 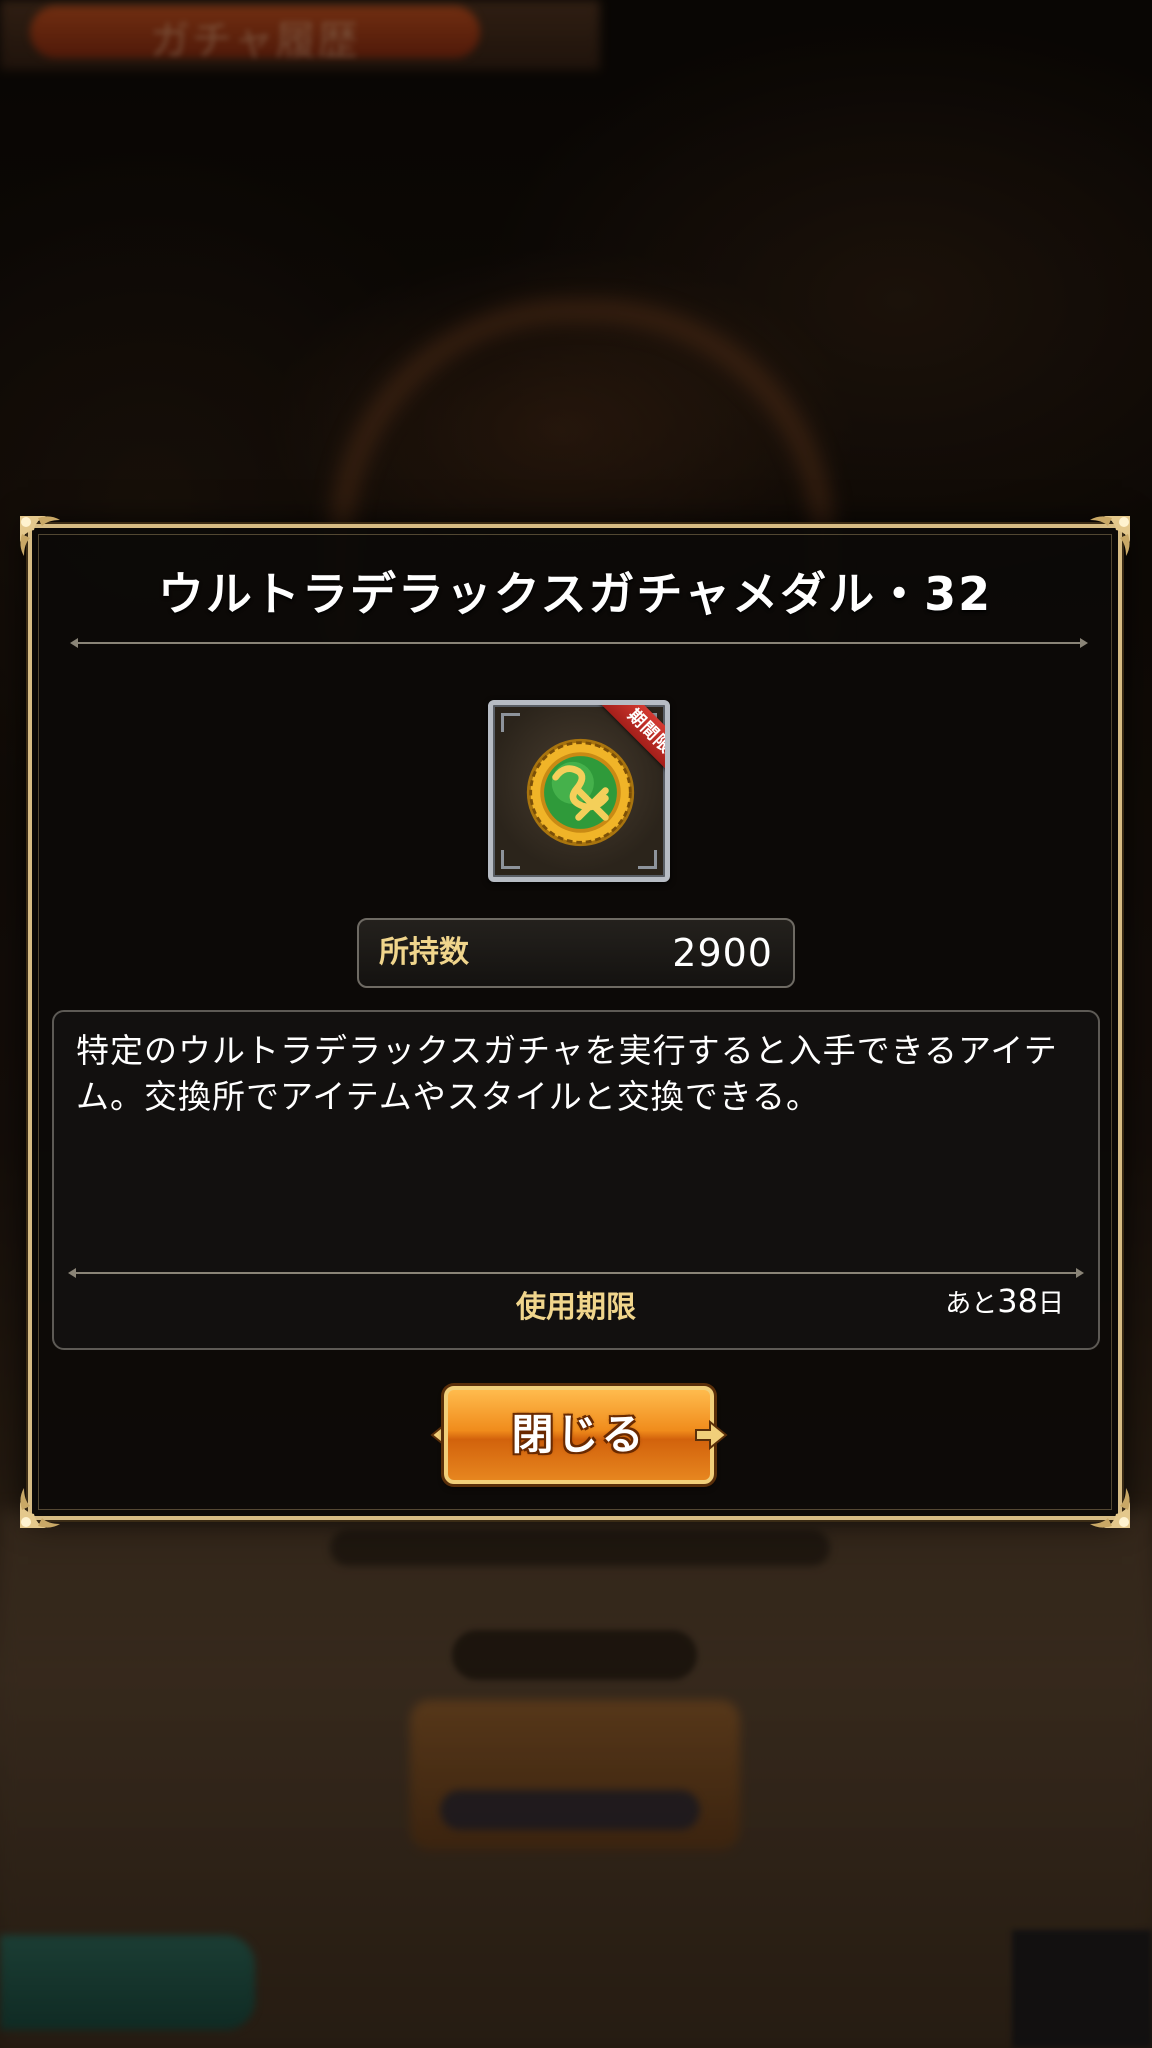 What do you see at coordinates (575, 594) in the screenshot?
I see `dialog-title: ウルトラデラックスガチャメダル・32` at bounding box center [575, 594].